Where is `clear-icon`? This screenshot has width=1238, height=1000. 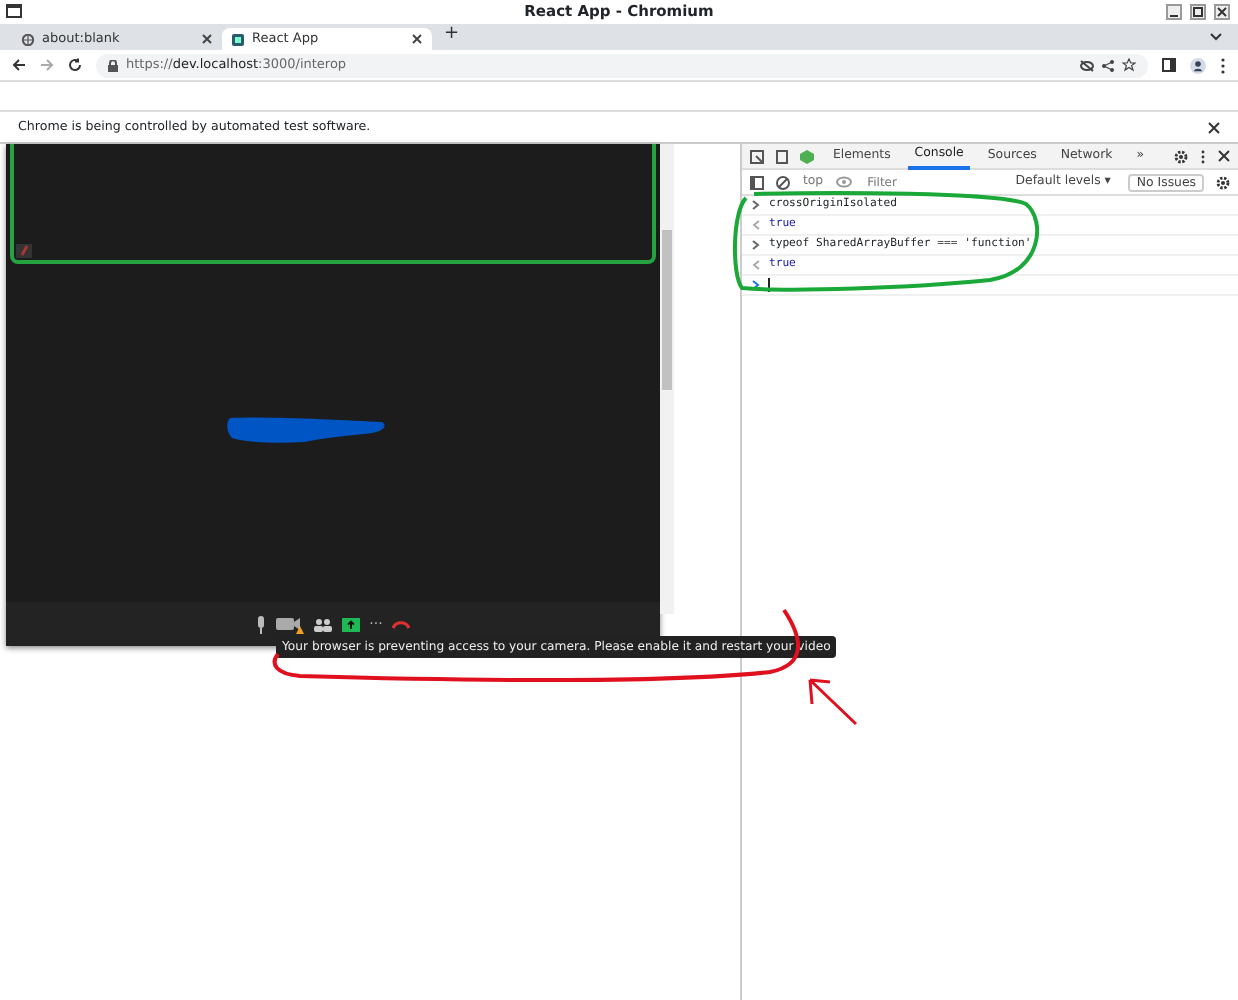 clear-icon is located at coordinates (783, 182).